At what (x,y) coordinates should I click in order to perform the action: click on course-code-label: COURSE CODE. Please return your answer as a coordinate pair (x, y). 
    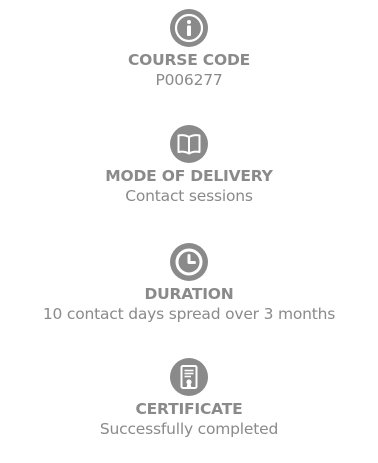
    Looking at the image, I should click on (189, 60).